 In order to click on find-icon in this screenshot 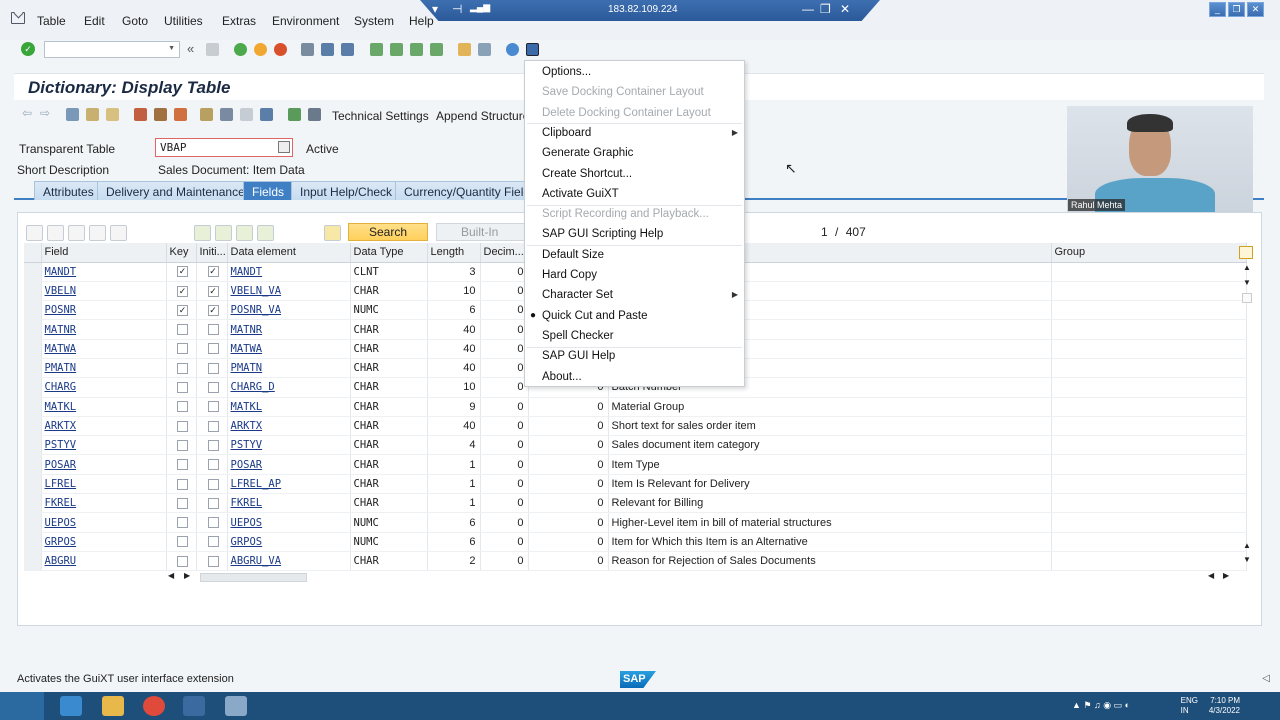, I will do `click(327, 49)`.